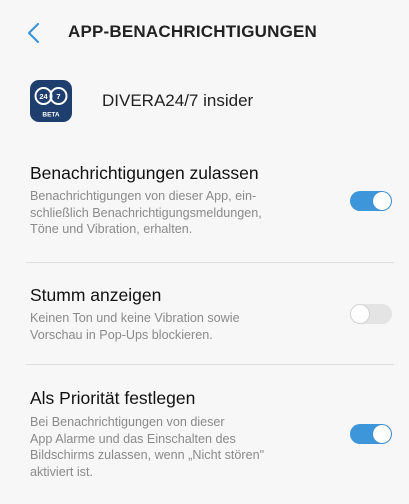  Describe the element at coordinates (178, 100) in the screenshot. I see `app-name: DIVERA24/7 insider` at that location.